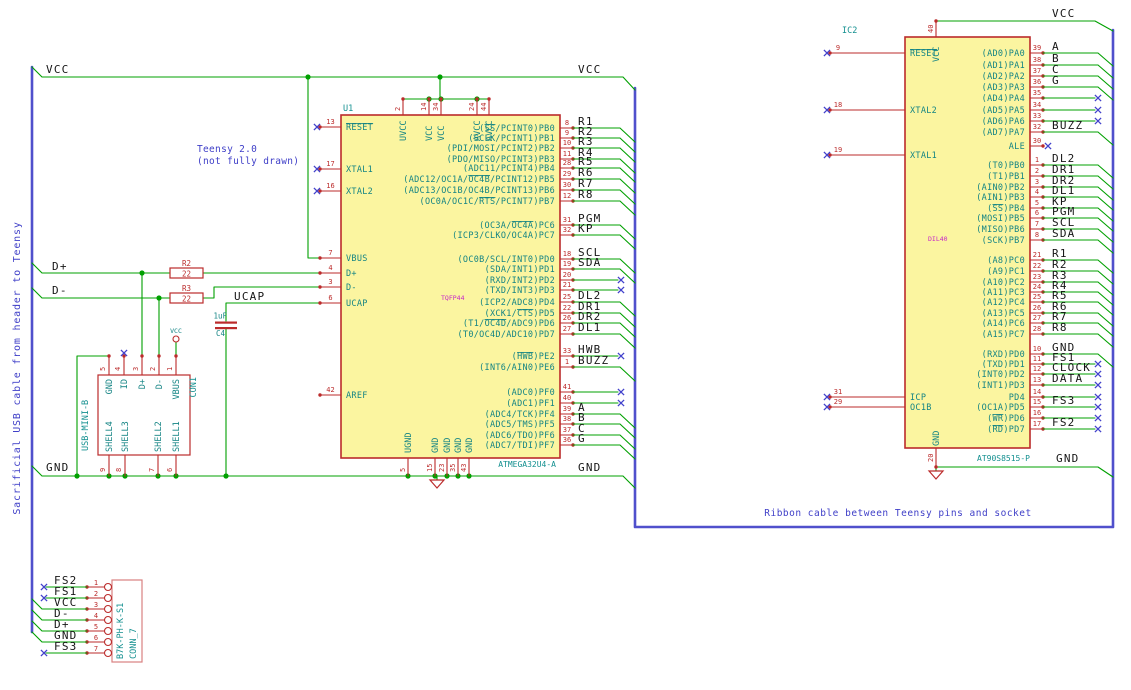 The width and height of the screenshot is (1131, 690). Describe the element at coordinates (176, 331) in the screenshot. I see `vcc-symbol-label: VCC` at that location.